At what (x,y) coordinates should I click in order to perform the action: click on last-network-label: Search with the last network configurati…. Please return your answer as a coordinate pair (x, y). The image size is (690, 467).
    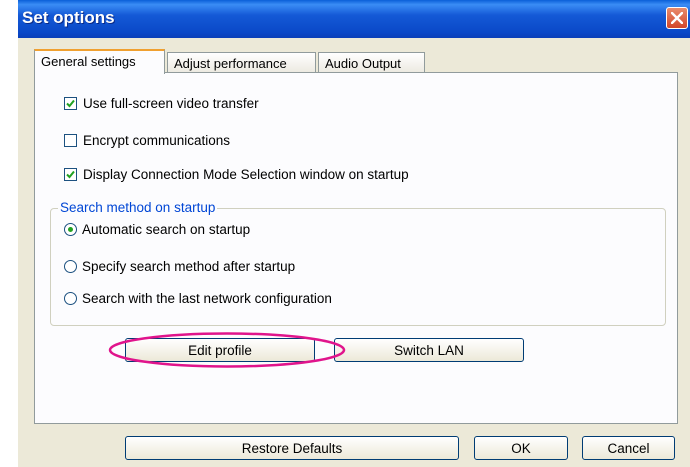
    Looking at the image, I should click on (207, 298).